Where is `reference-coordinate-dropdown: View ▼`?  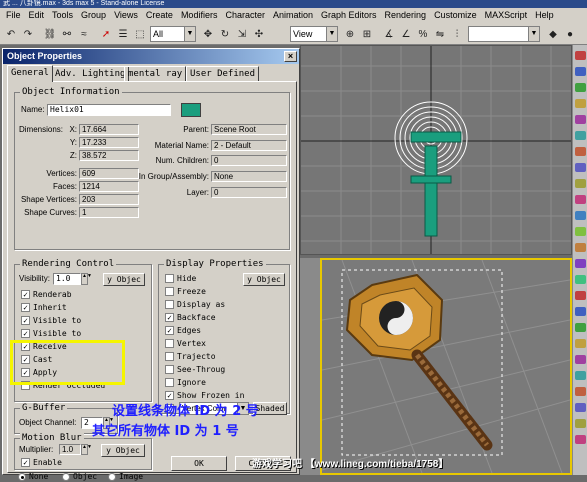 reference-coordinate-dropdown: View ▼ is located at coordinates (314, 34).